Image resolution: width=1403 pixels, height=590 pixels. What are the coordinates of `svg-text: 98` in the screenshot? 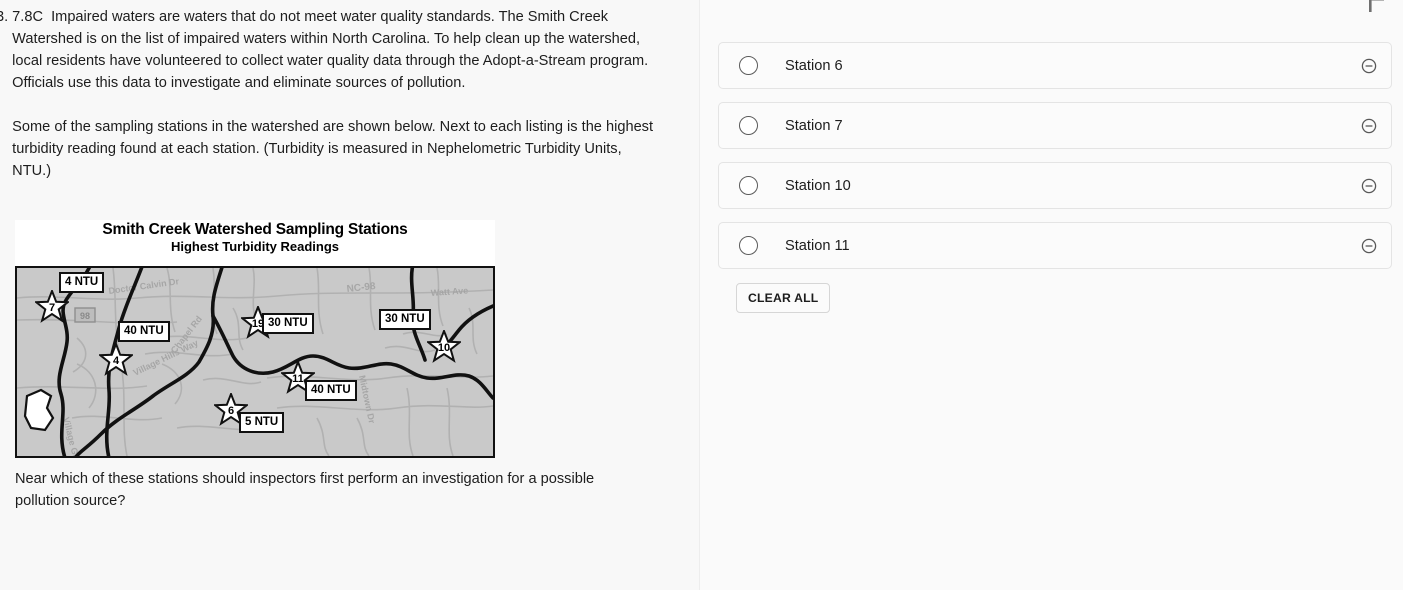 It's located at (85, 316).